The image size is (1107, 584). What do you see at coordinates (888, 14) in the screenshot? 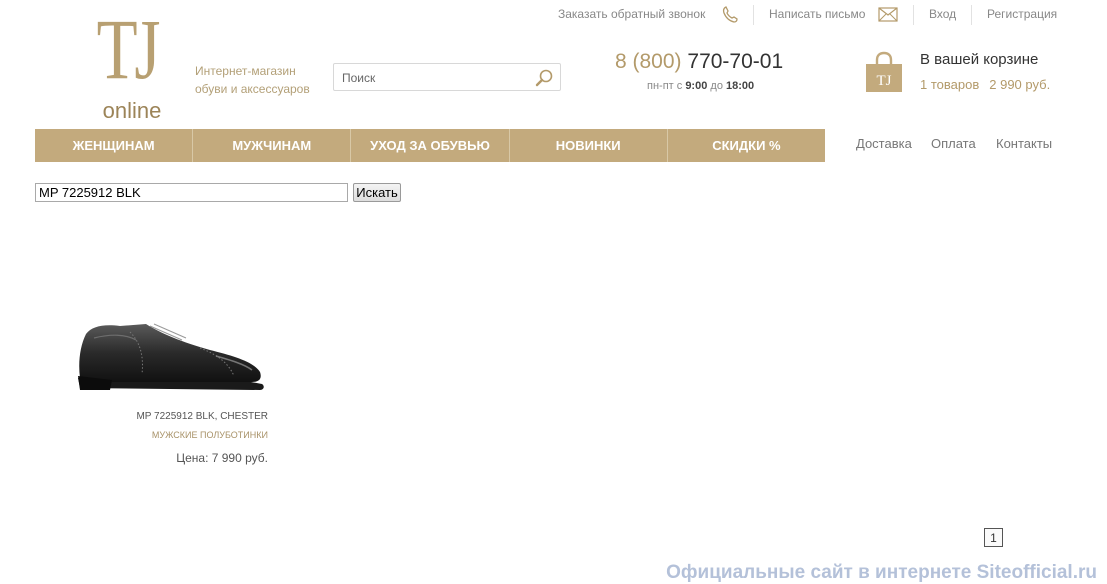
I see `mail-icon` at bounding box center [888, 14].